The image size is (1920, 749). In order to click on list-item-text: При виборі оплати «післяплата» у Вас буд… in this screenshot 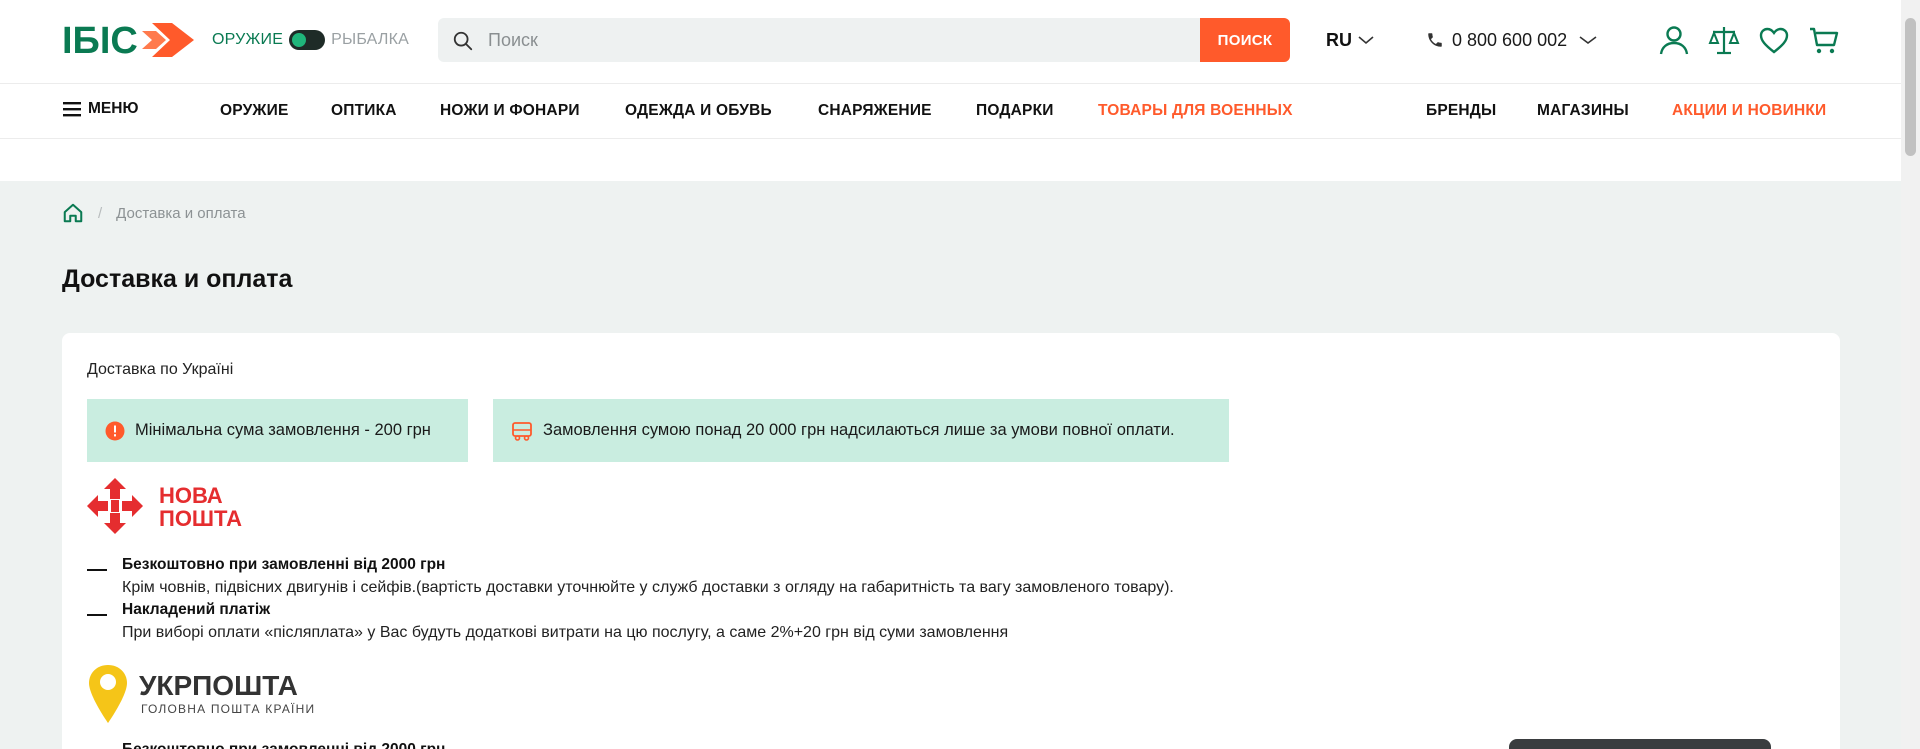, I will do `click(565, 632)`.